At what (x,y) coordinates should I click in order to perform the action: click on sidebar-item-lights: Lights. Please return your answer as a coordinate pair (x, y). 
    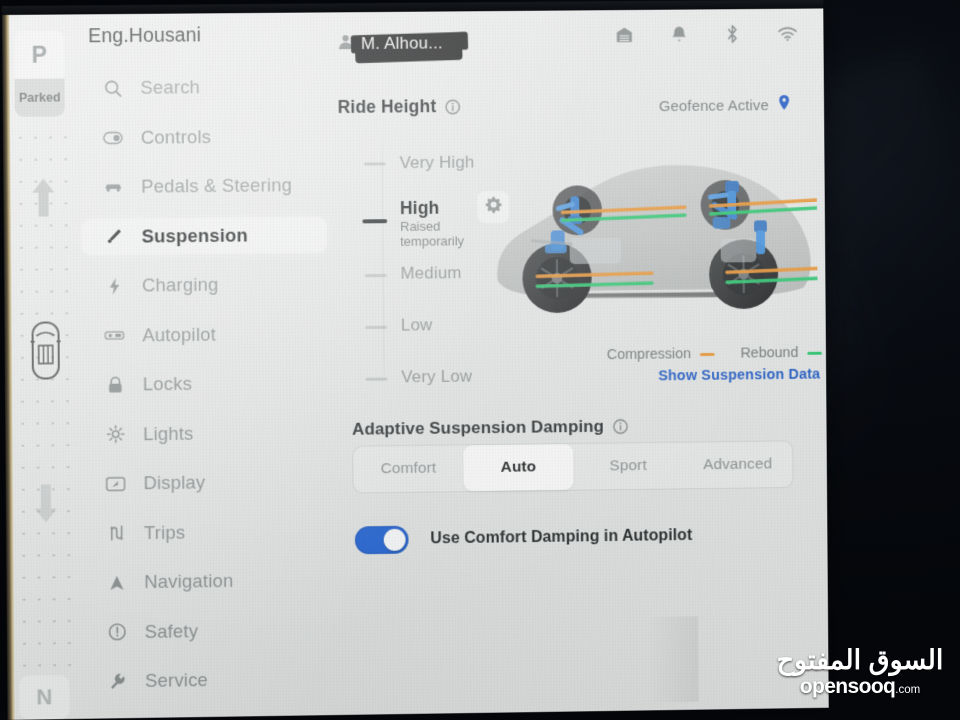
    Looking at the image, I should click on (205, 433).